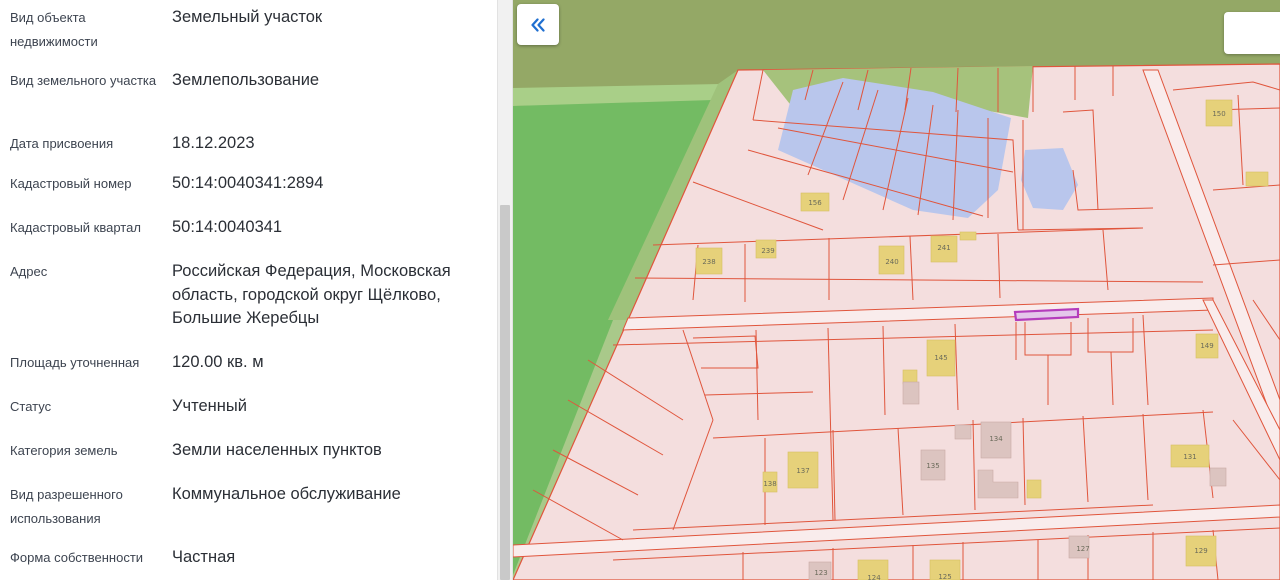 This screenshot has width=1280, height=580. I want to click on property-label: Вид разрешенного использования, so click(66, 506).